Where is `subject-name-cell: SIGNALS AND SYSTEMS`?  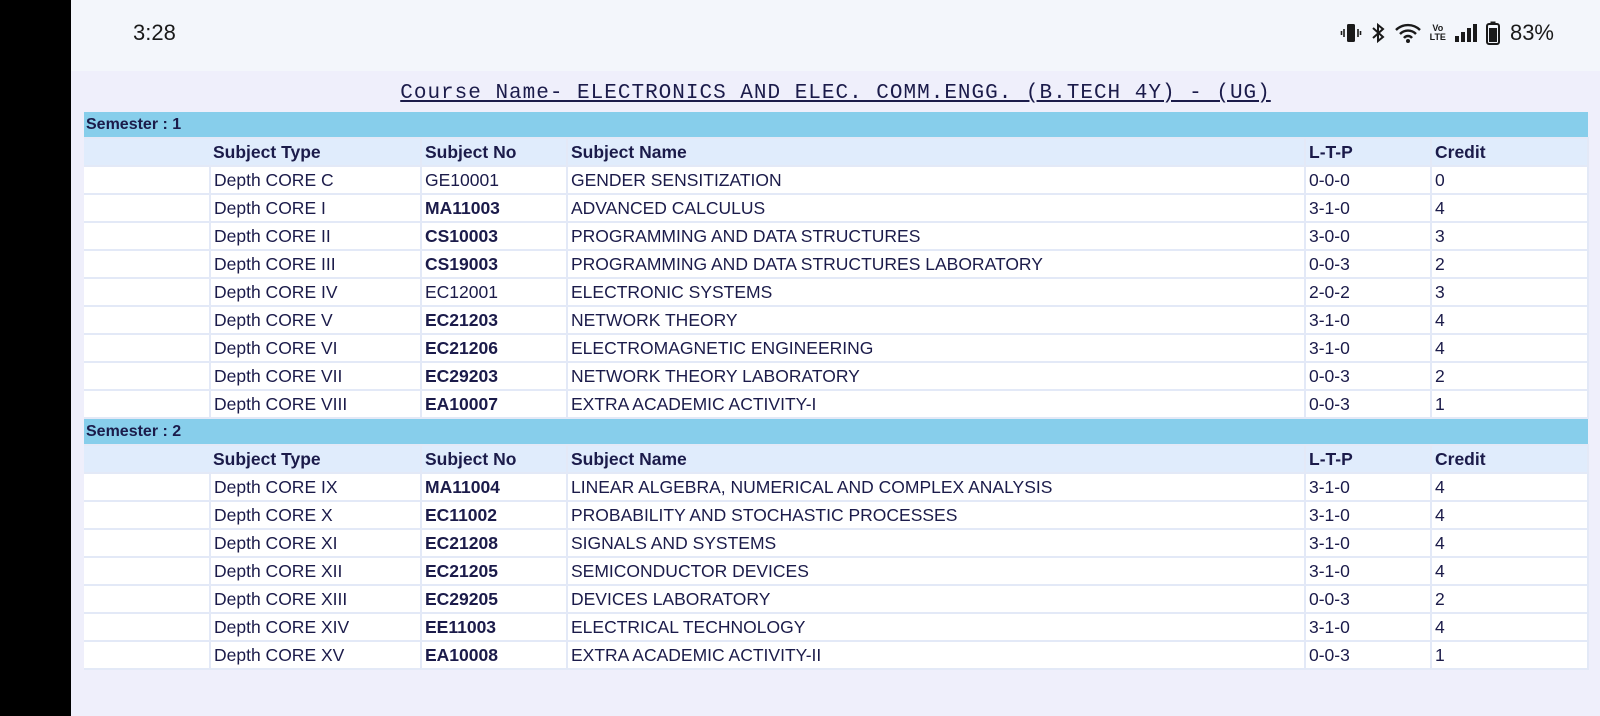 subject-name-cell: SIGNALS AND SYSTEMS is located at coordinates (936, 543).